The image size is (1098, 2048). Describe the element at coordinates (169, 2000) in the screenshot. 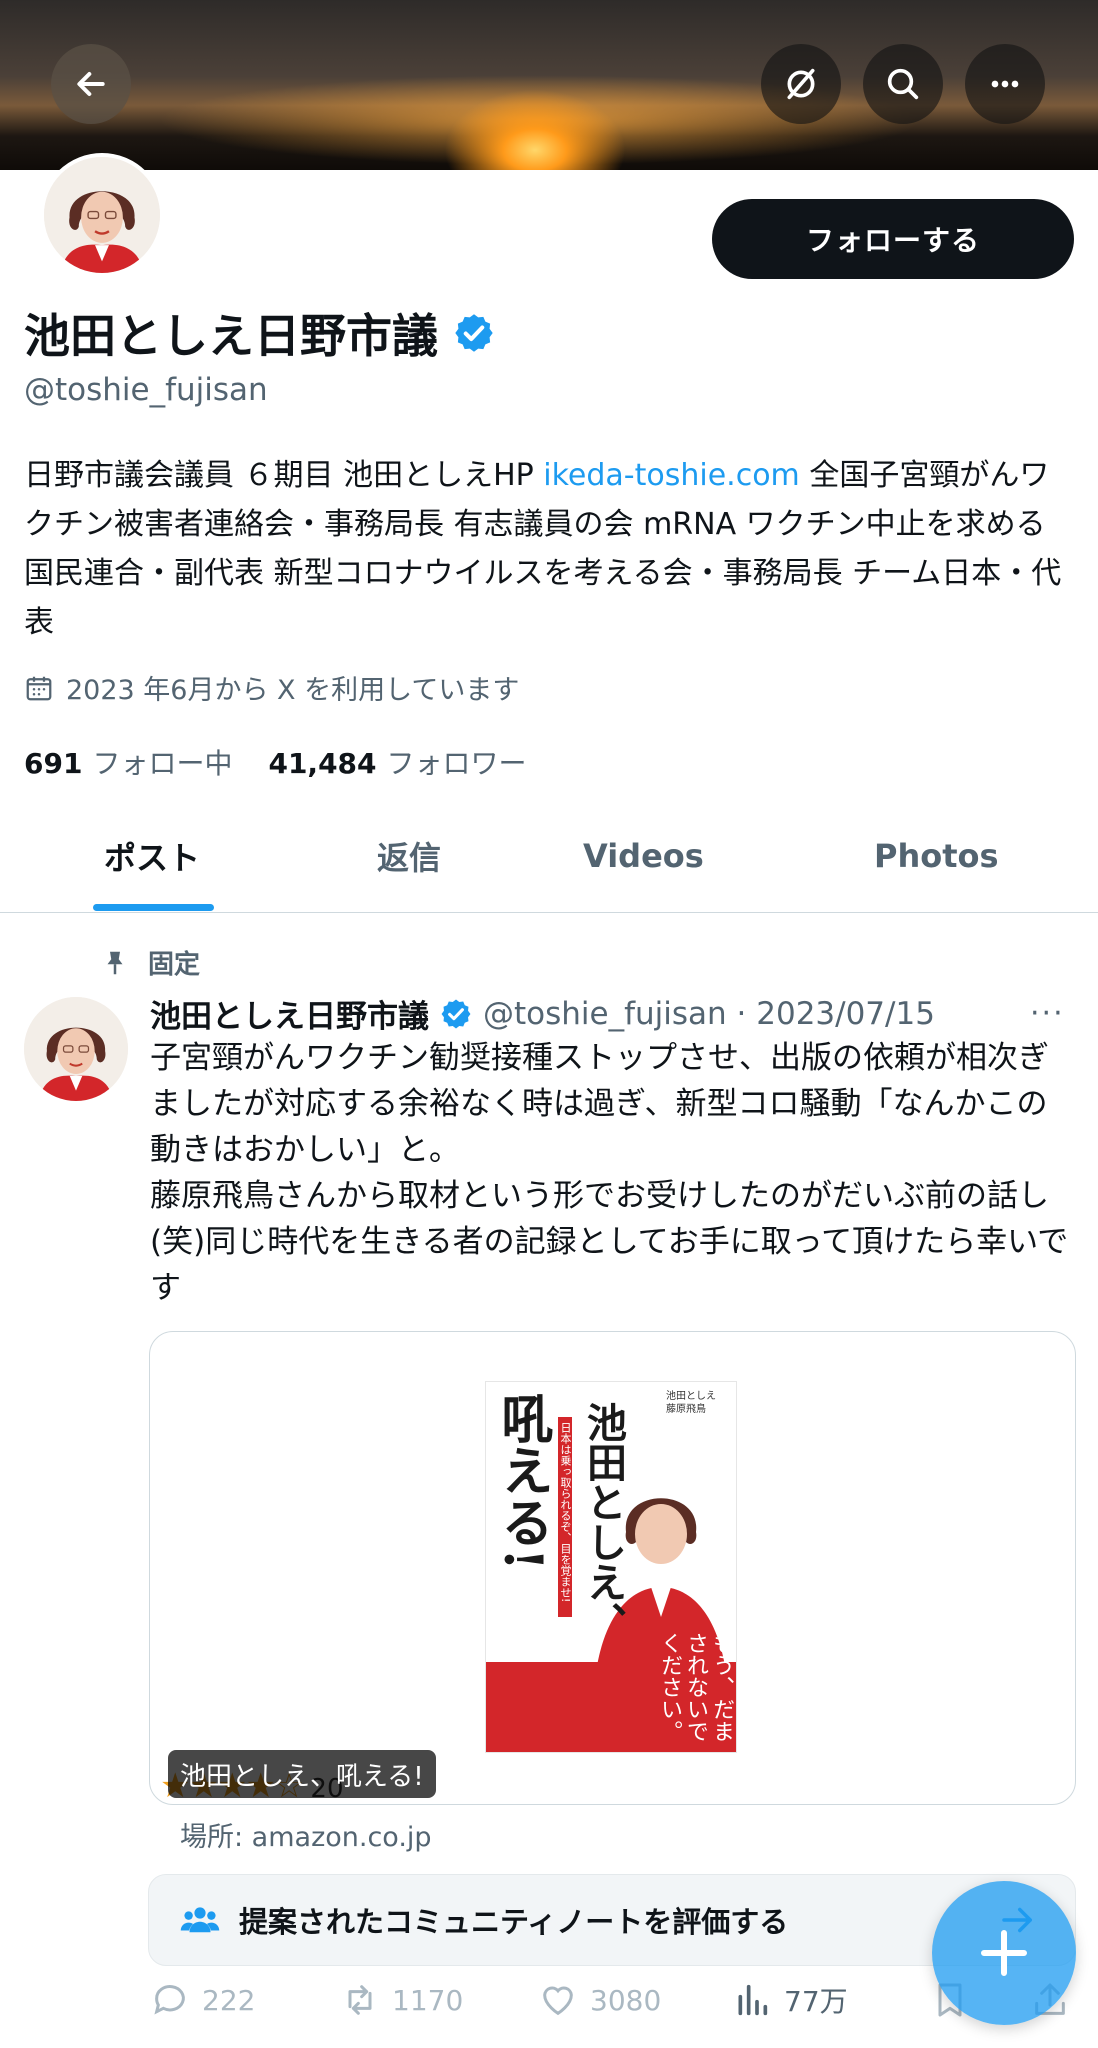

I see `reply-icon` at that location.